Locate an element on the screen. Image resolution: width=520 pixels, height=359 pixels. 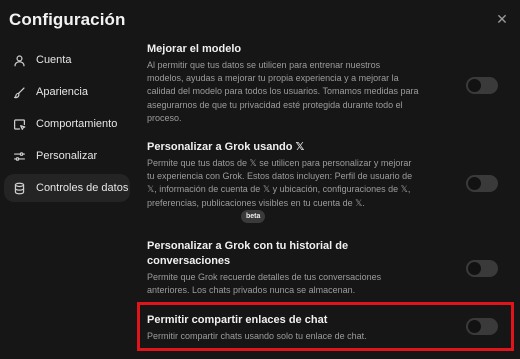
toggle-personalizar-x is located at coordinates (482, 183).